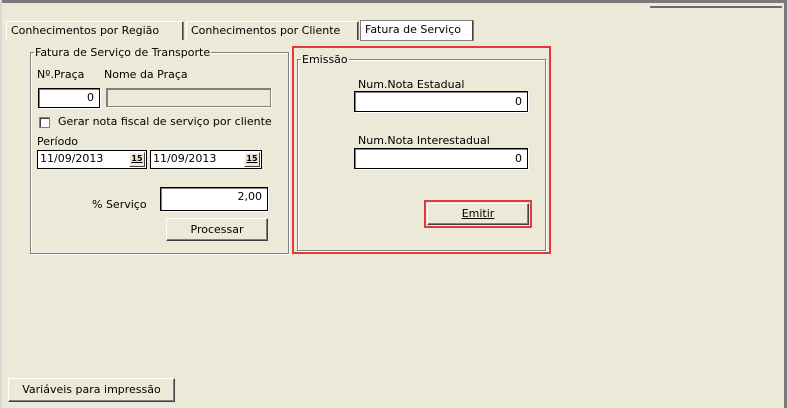 The width and height of the screenshot is (787, 408). What do you see at coordinates (119, 204) in the screenshot?
I see `servico-label: % Serviço` at bounding box center [119, 204].